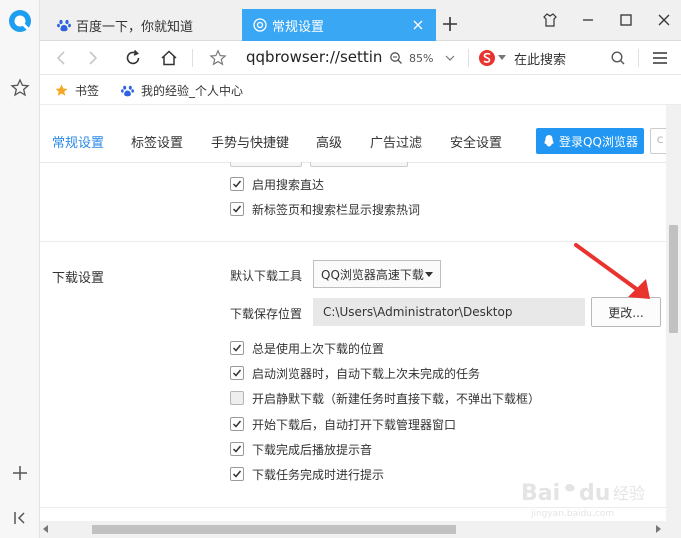 Image resolution: width=681 pixels, height=538 pixels. I want to click on settings-nav: 常规设置 标签设置 手势与快捷键 高级 广告过滤 安全设置 登录QQ浏览器 C, so click(353, 134).